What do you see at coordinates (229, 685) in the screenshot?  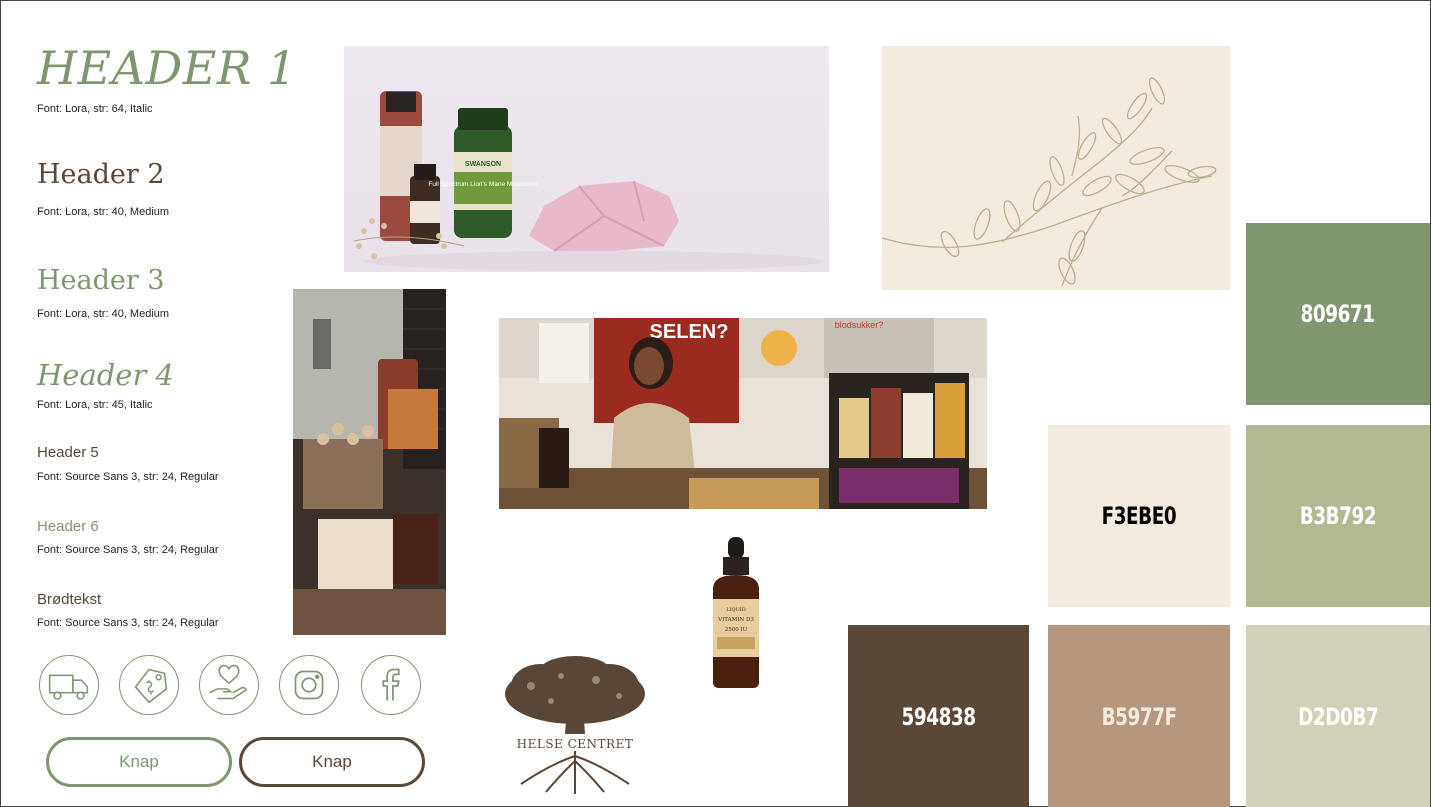 I see `heart-hand-icon` at bounding box center [229, 685].